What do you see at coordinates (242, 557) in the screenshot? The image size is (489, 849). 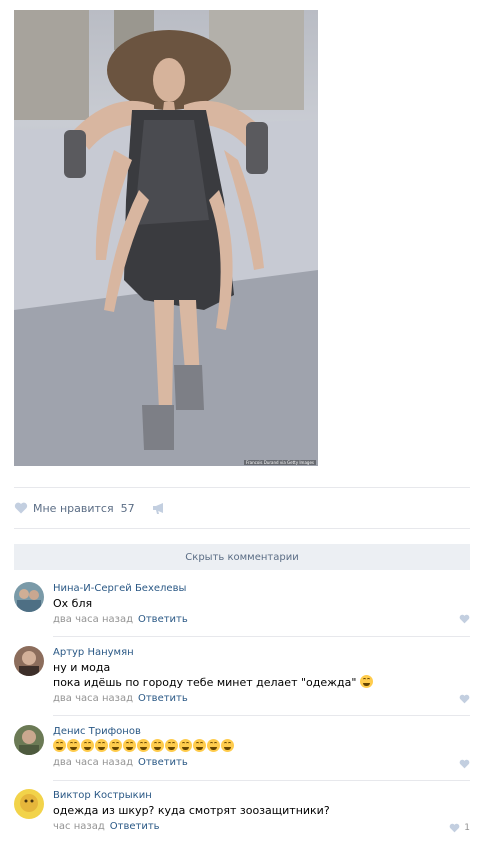 I see `hide-comments-button: Скрыть комментарии` at bounding box center [242, 557].